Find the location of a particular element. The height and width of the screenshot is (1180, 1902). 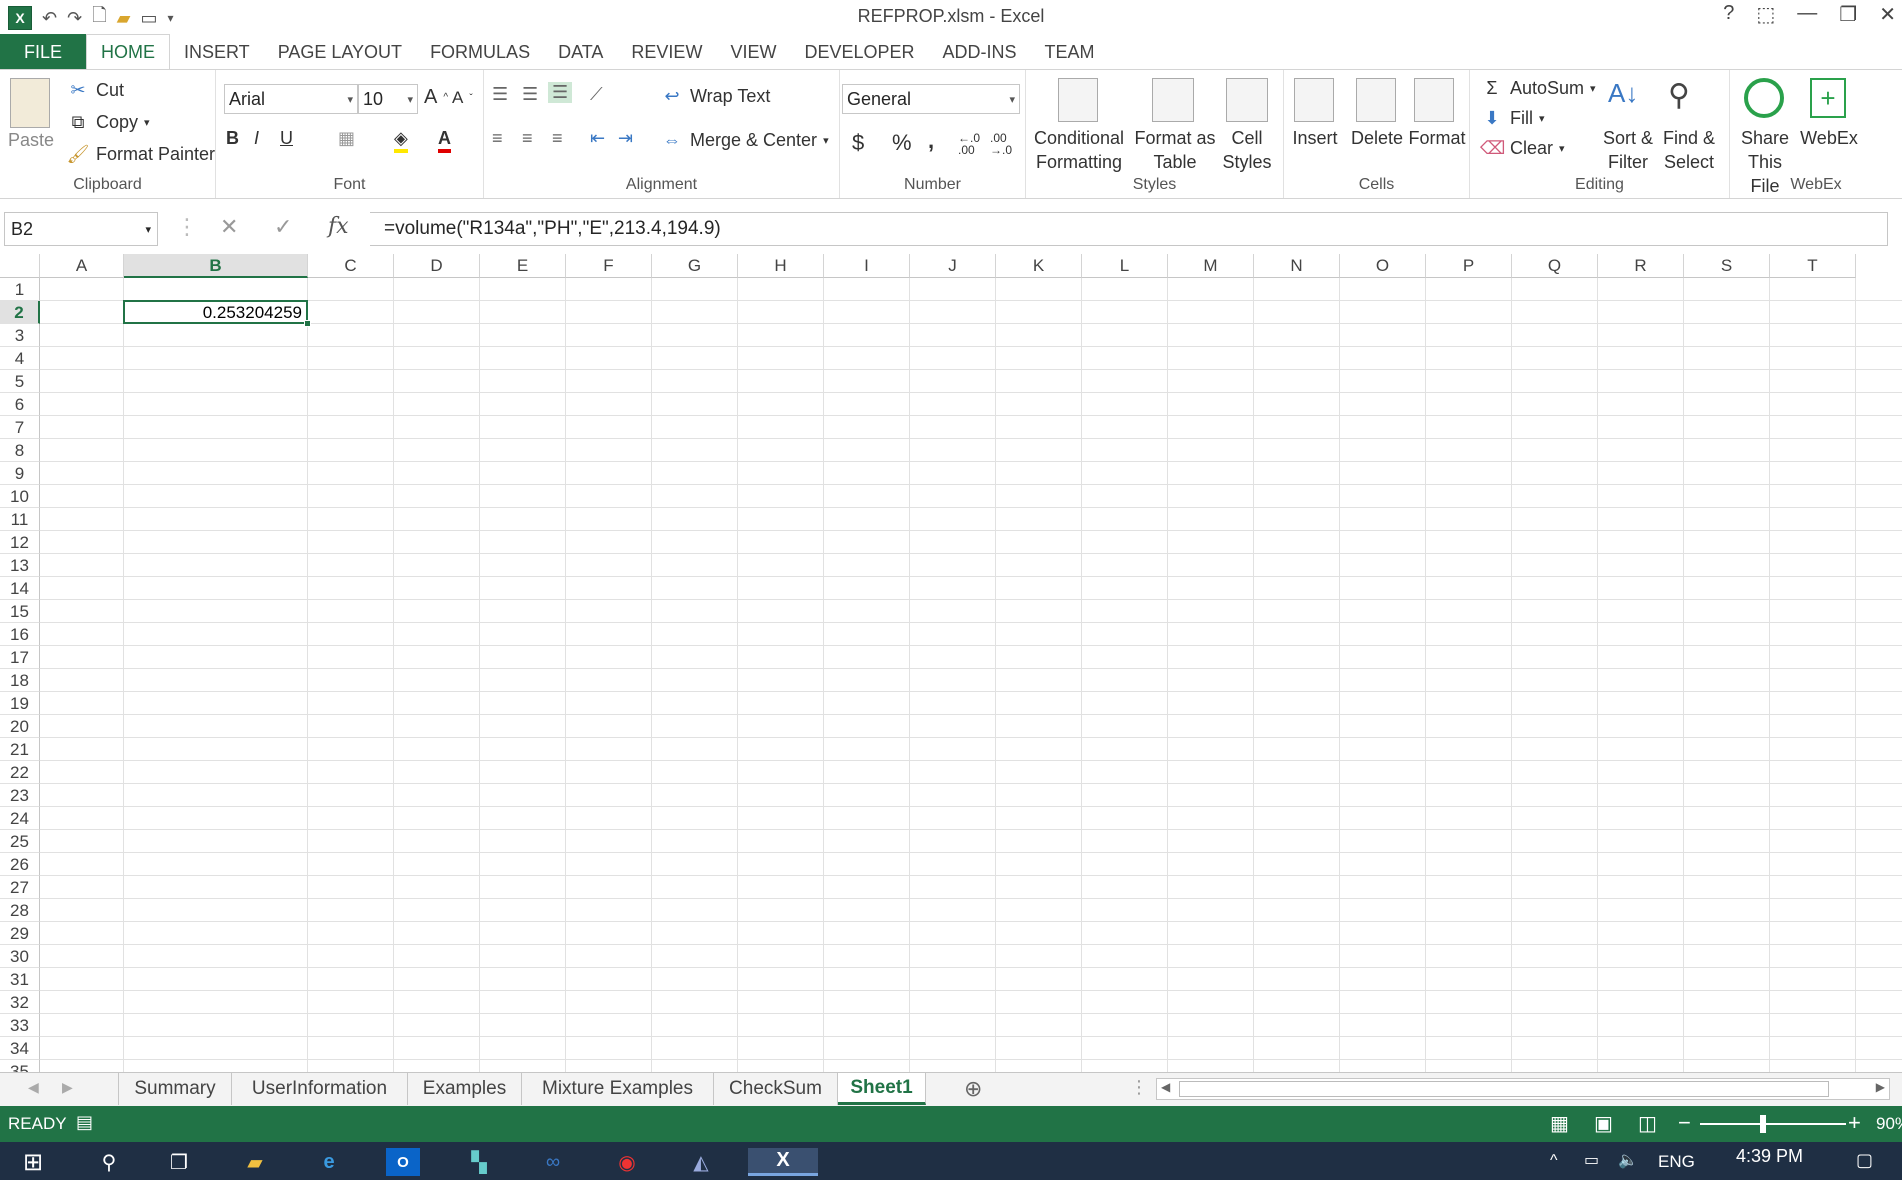

cancel-icon: ✕ is located at coordinates (229, 227).